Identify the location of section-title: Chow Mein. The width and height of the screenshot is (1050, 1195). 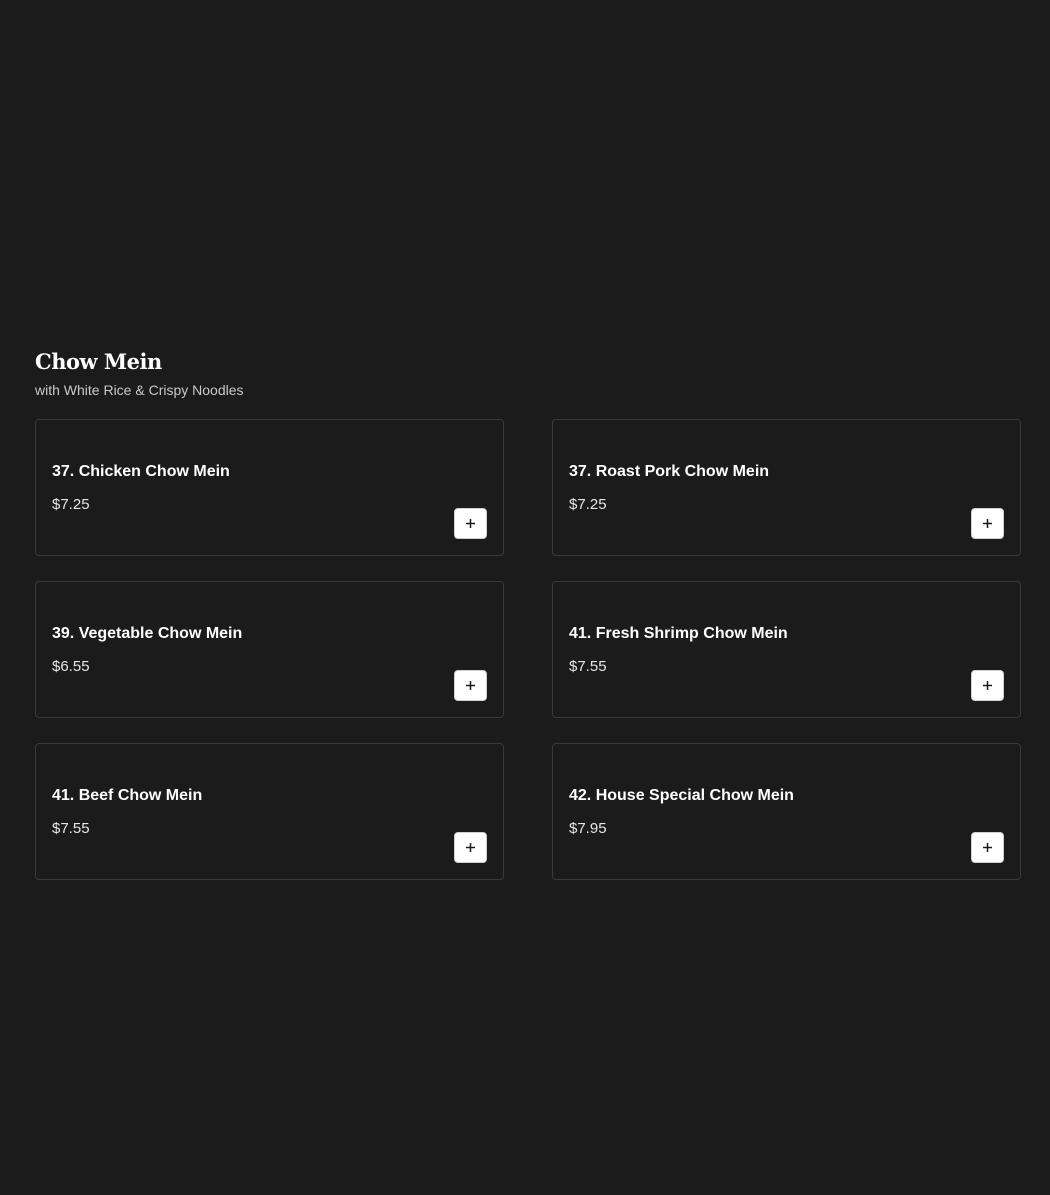
(98, 361).